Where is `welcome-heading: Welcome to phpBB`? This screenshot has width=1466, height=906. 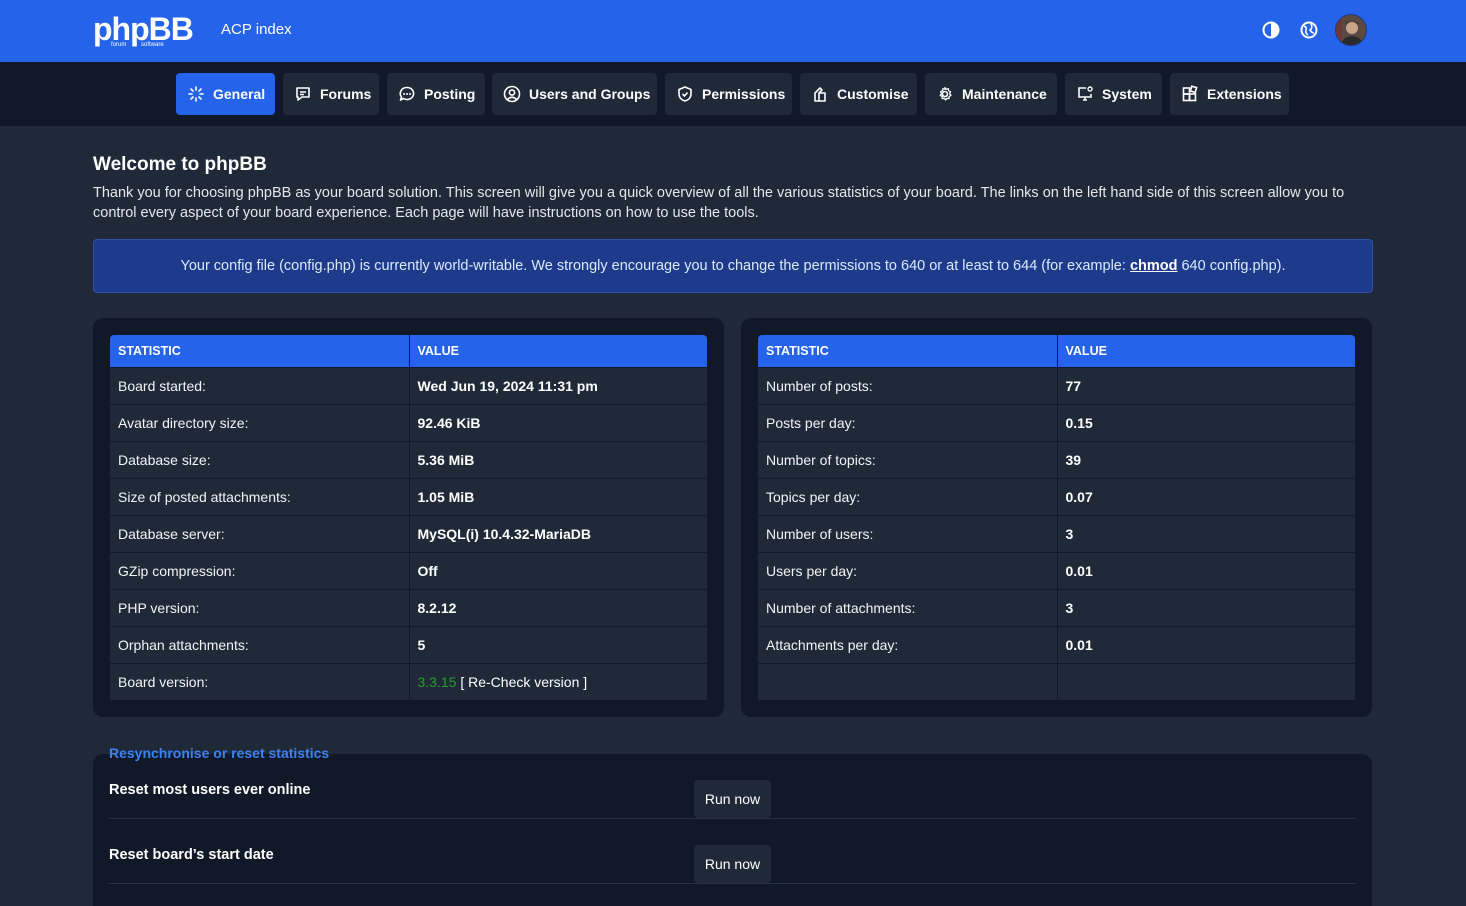
welcome-heading: Welcome to phpBB is located at coordinates (180, 164).